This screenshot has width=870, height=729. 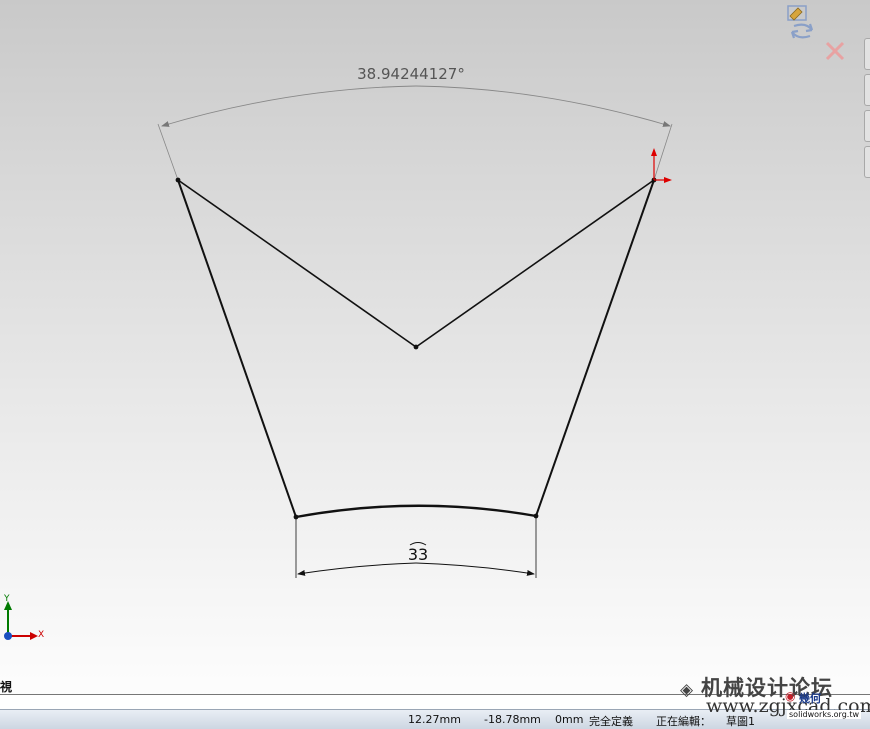 I want to click on sketch-origin-icon, so click(x=661, y=165).